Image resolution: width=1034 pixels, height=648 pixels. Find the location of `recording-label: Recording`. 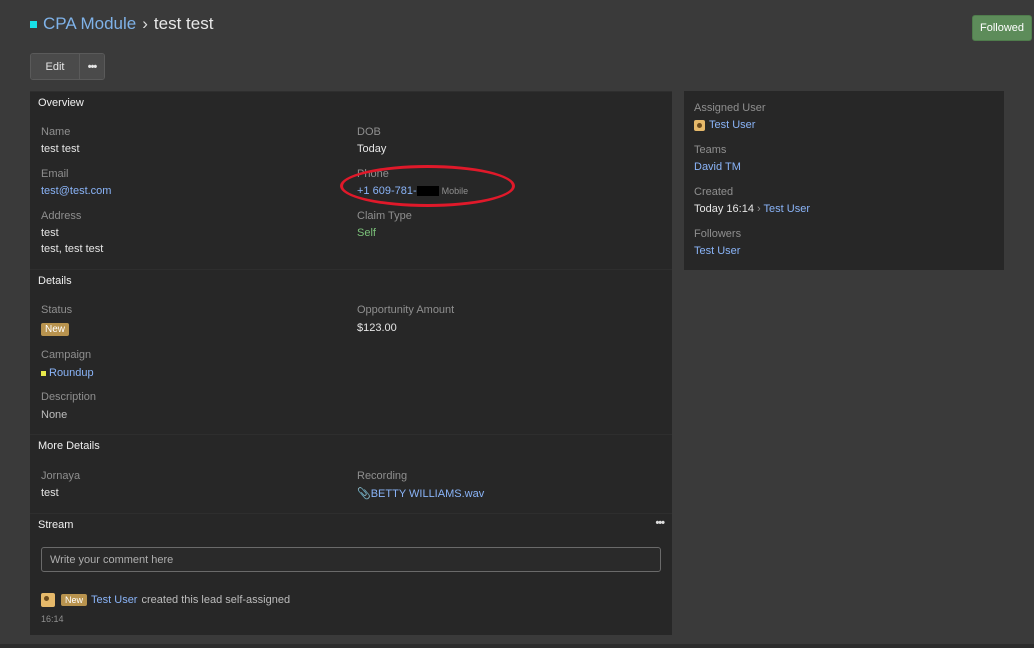

recording-label: Recording is located at coordinates (382, 476).